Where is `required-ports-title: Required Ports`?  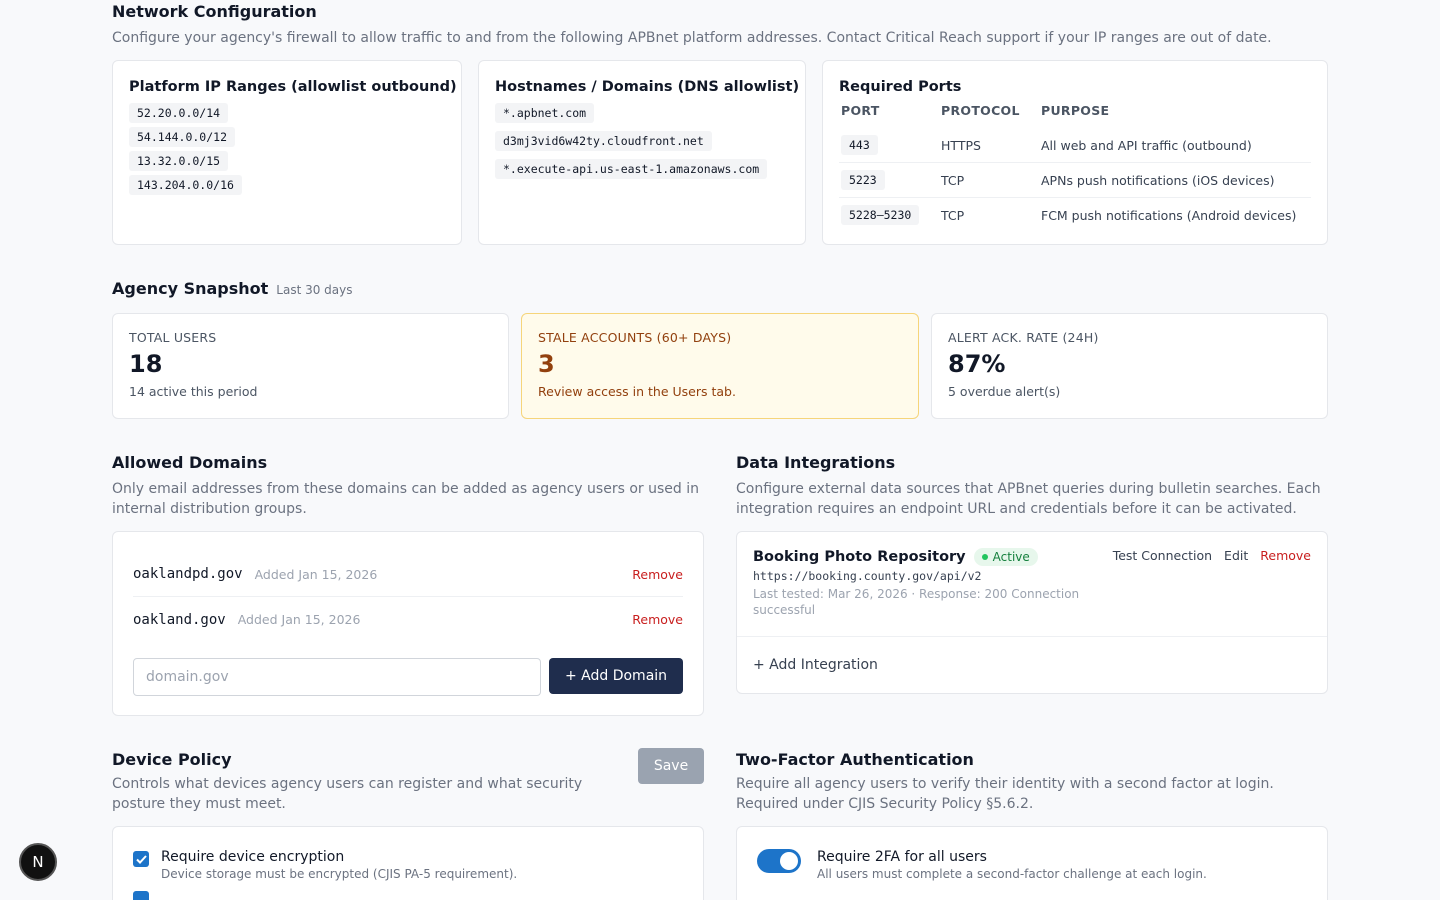
required-ports-title: Required Ports is located at coordinates (900, 87).